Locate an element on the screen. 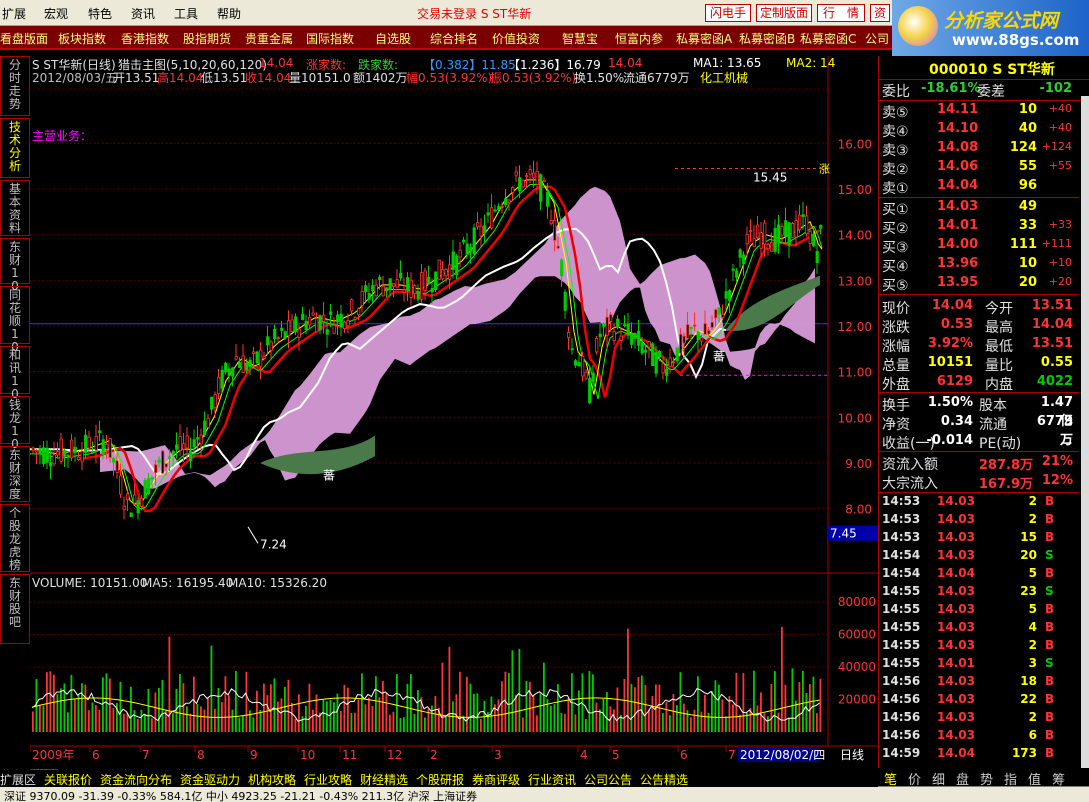 The image size is (1089, 802). quick-tab-14: 公司 is located at coordinates (877, 38).